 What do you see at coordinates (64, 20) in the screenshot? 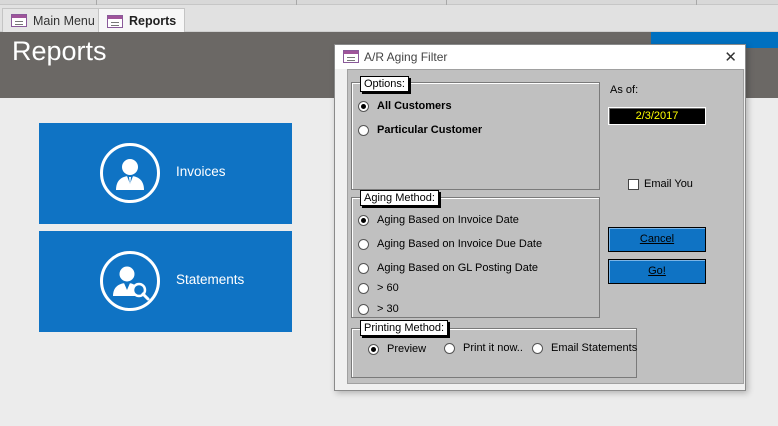
I see `tab-label: Main Menu` at bounding box center [64, 20].